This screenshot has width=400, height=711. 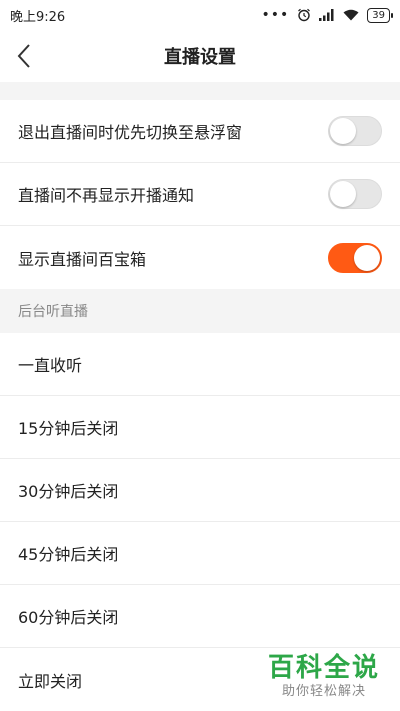 I want to click on more-dots-icon: •••, so click(x=275, y=15).